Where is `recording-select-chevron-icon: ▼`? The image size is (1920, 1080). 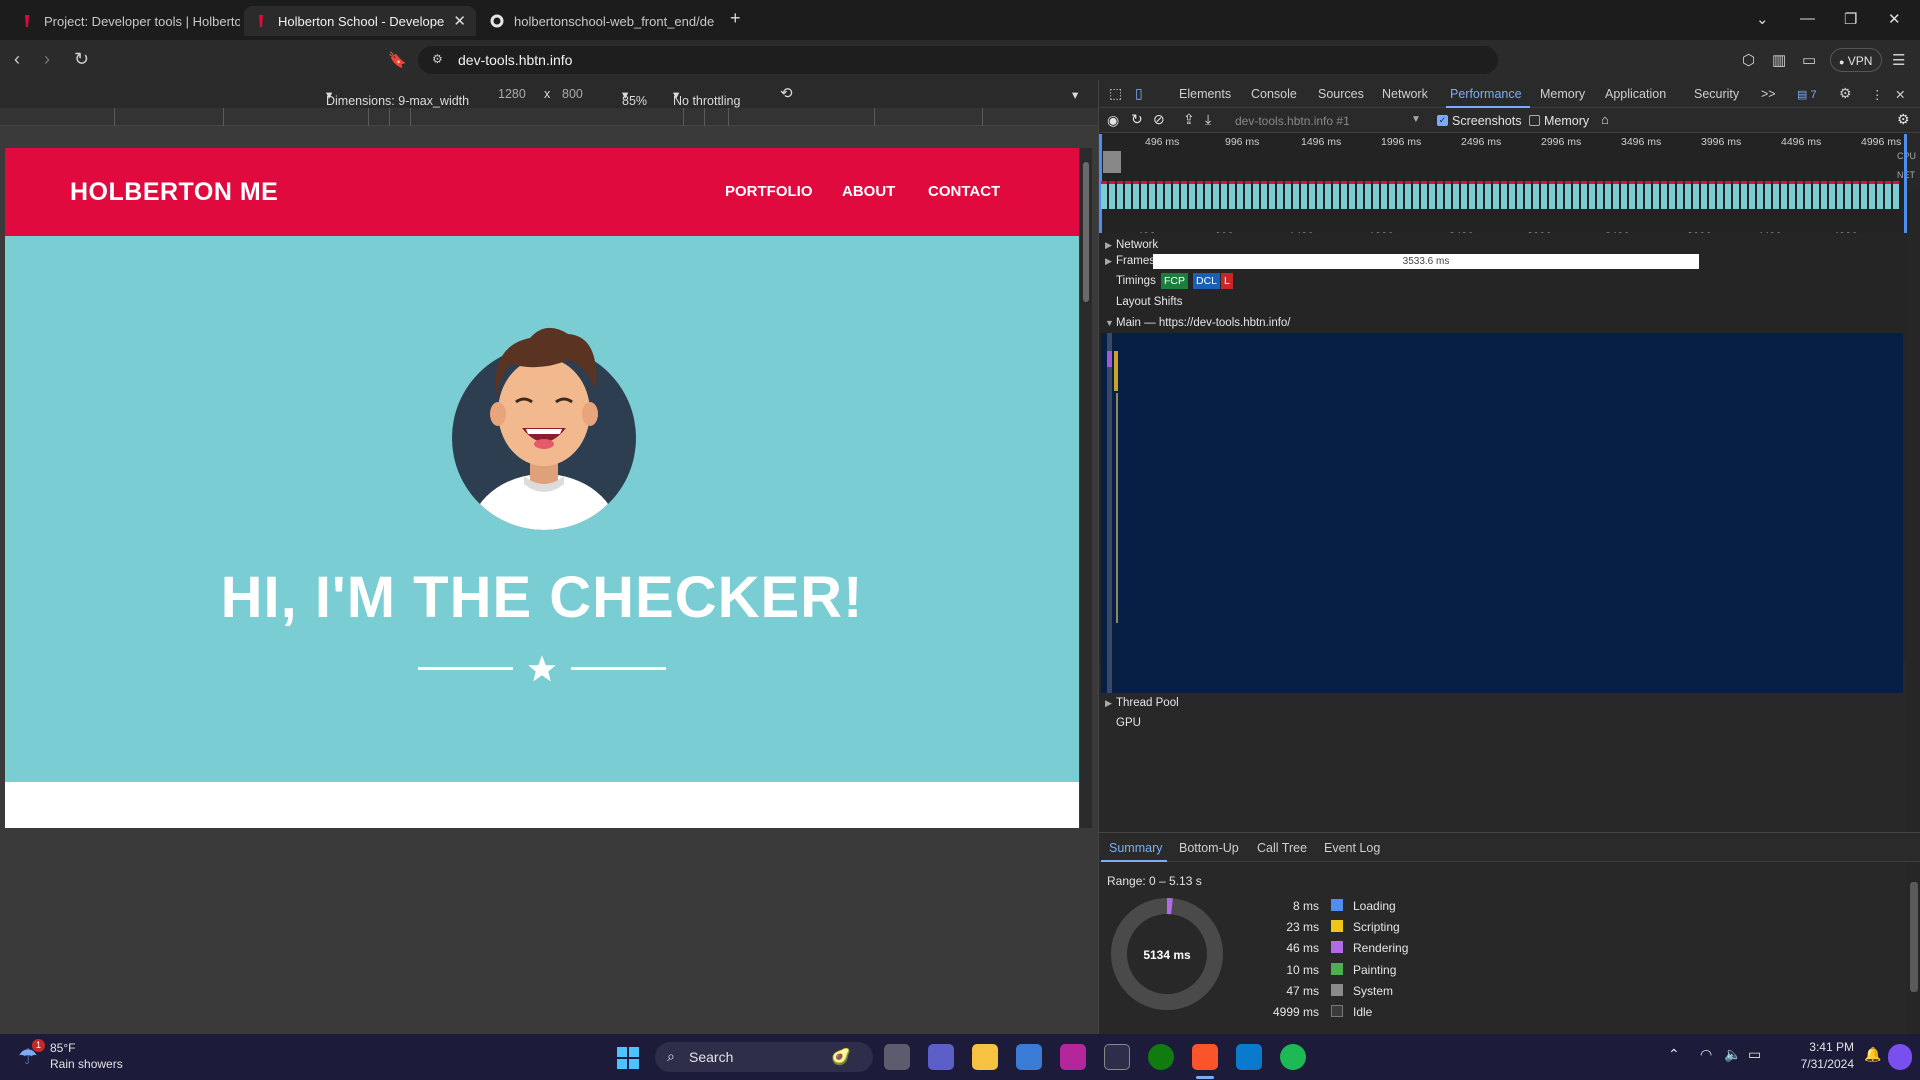
recording-select-chevron-icon: ▼ is located at coordinates (1416, 119).